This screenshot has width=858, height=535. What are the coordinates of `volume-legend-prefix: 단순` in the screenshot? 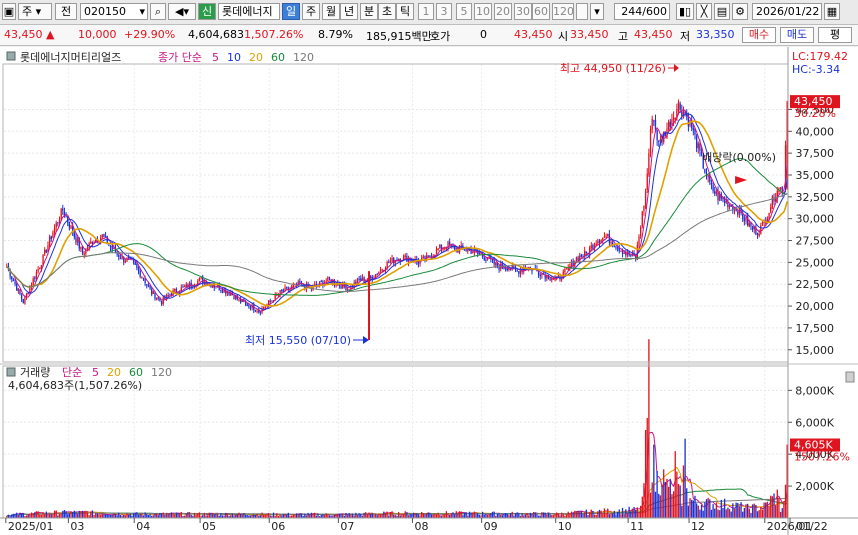 It's located at (72, 372).